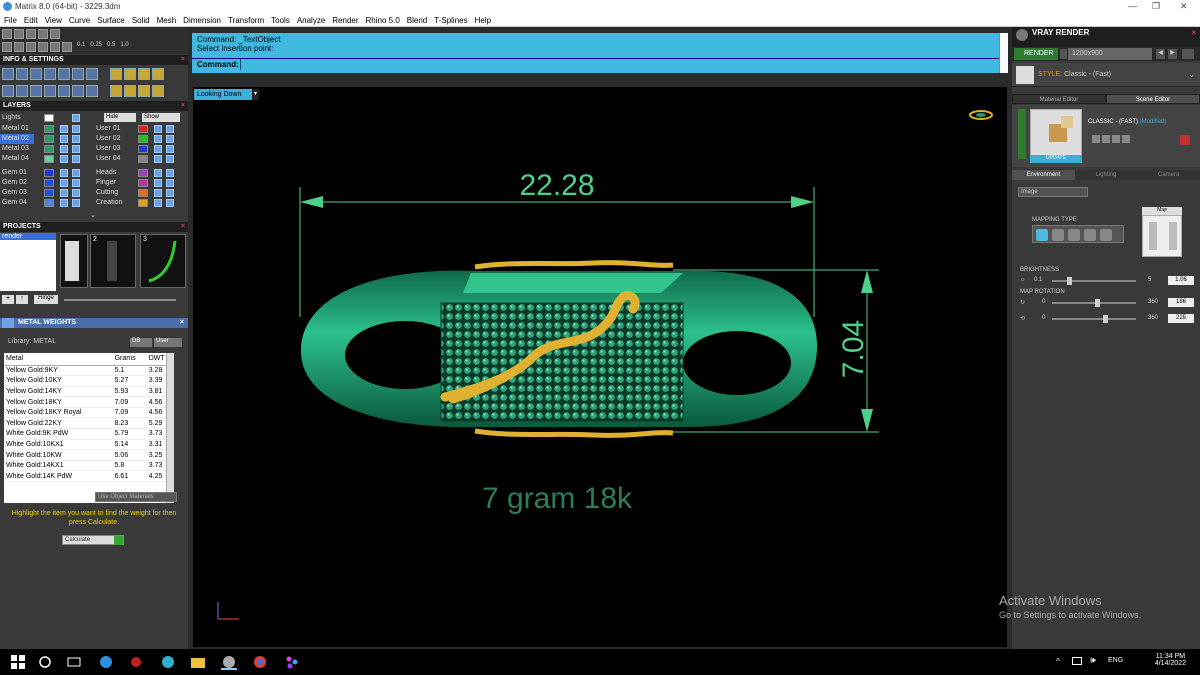 The width and height of the screenshot is (1200, 675). I want to click on chrome-icon, so click(260, 662).